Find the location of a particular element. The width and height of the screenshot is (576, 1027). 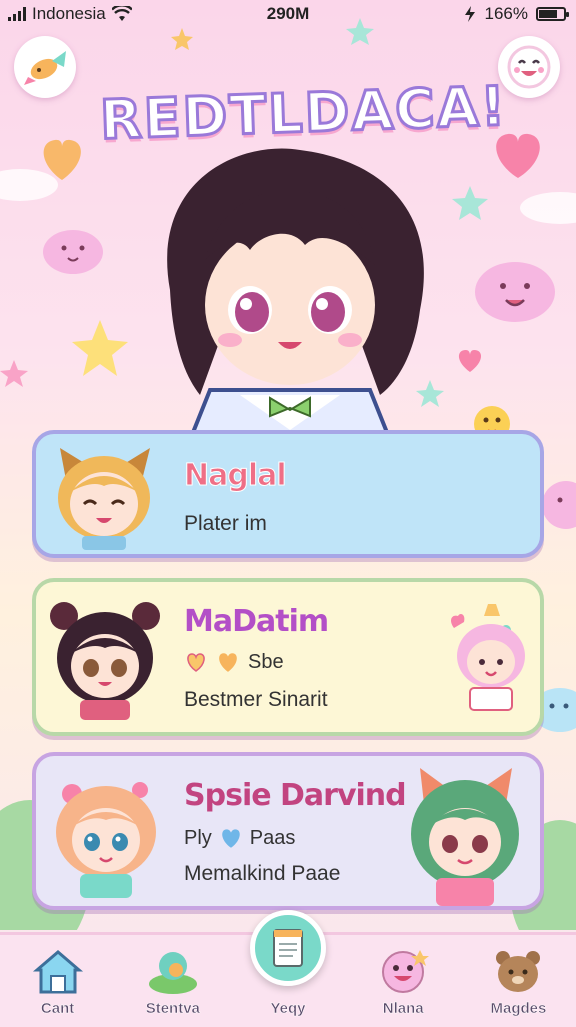

character-name: MaDatim is located at coordinates (256, 621).